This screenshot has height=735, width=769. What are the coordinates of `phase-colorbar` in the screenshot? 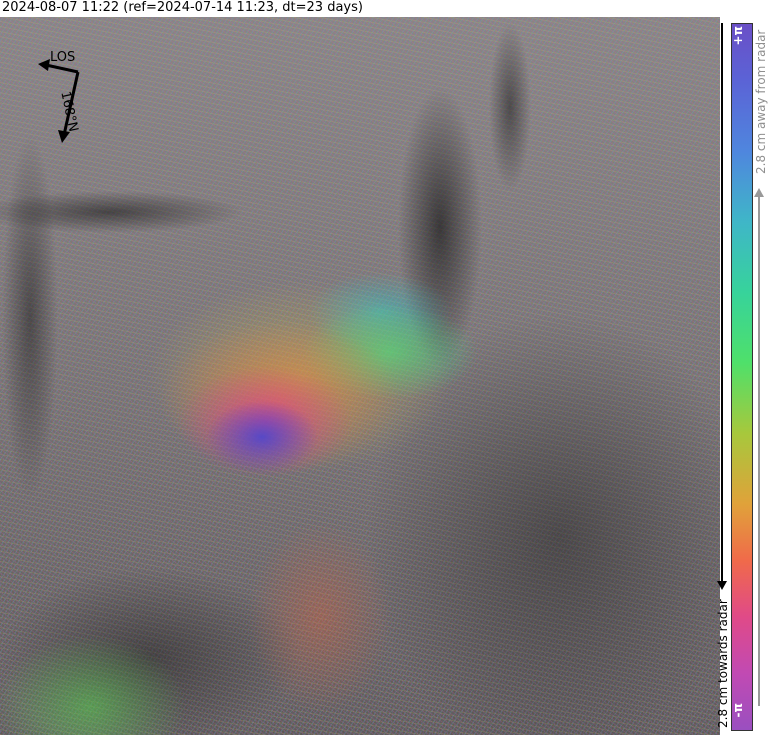 It's located at (742, 377).